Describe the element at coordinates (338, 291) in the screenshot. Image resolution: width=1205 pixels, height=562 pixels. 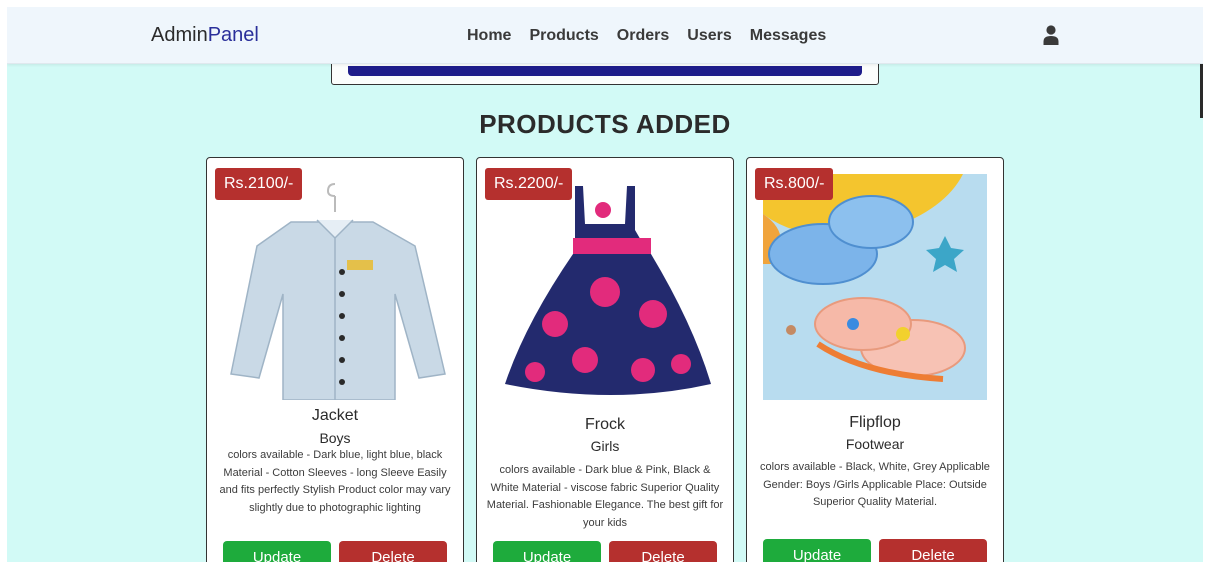
I see `product-image-jacket` at that location.